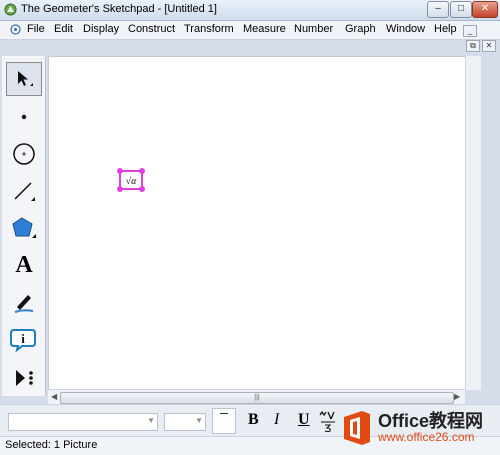  What do you see at coordinates (224, 421) in the screenshot?
I see `text-color-button` at bounding box center [224, 421].